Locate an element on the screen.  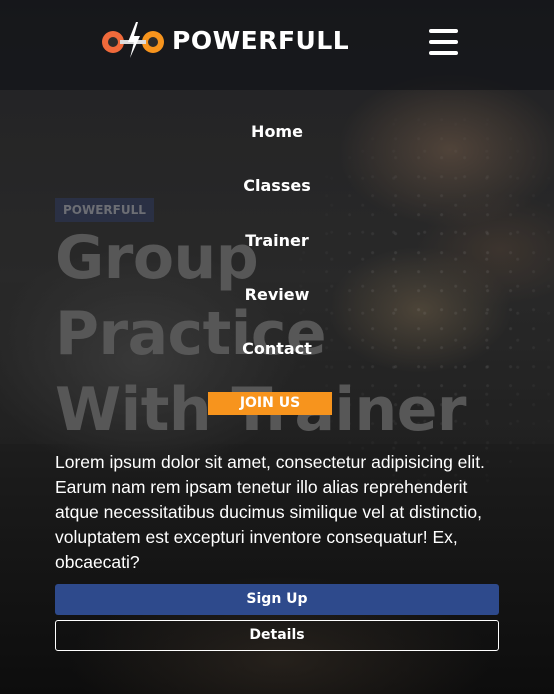
sign-up-button: Sign Up is located at coordinates (277, 599).